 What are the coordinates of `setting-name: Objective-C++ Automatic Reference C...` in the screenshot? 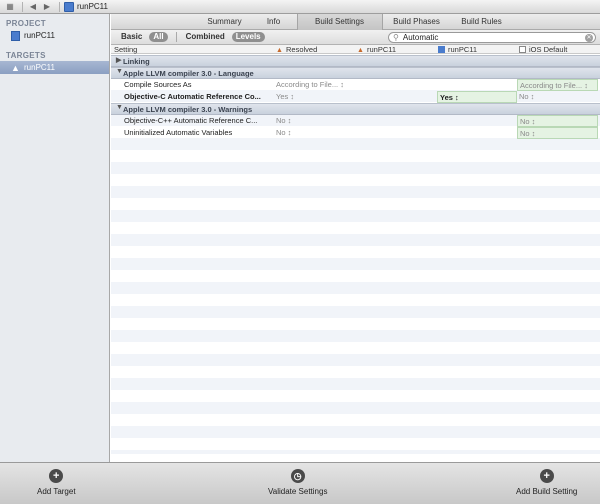 It's located at (191, 120).